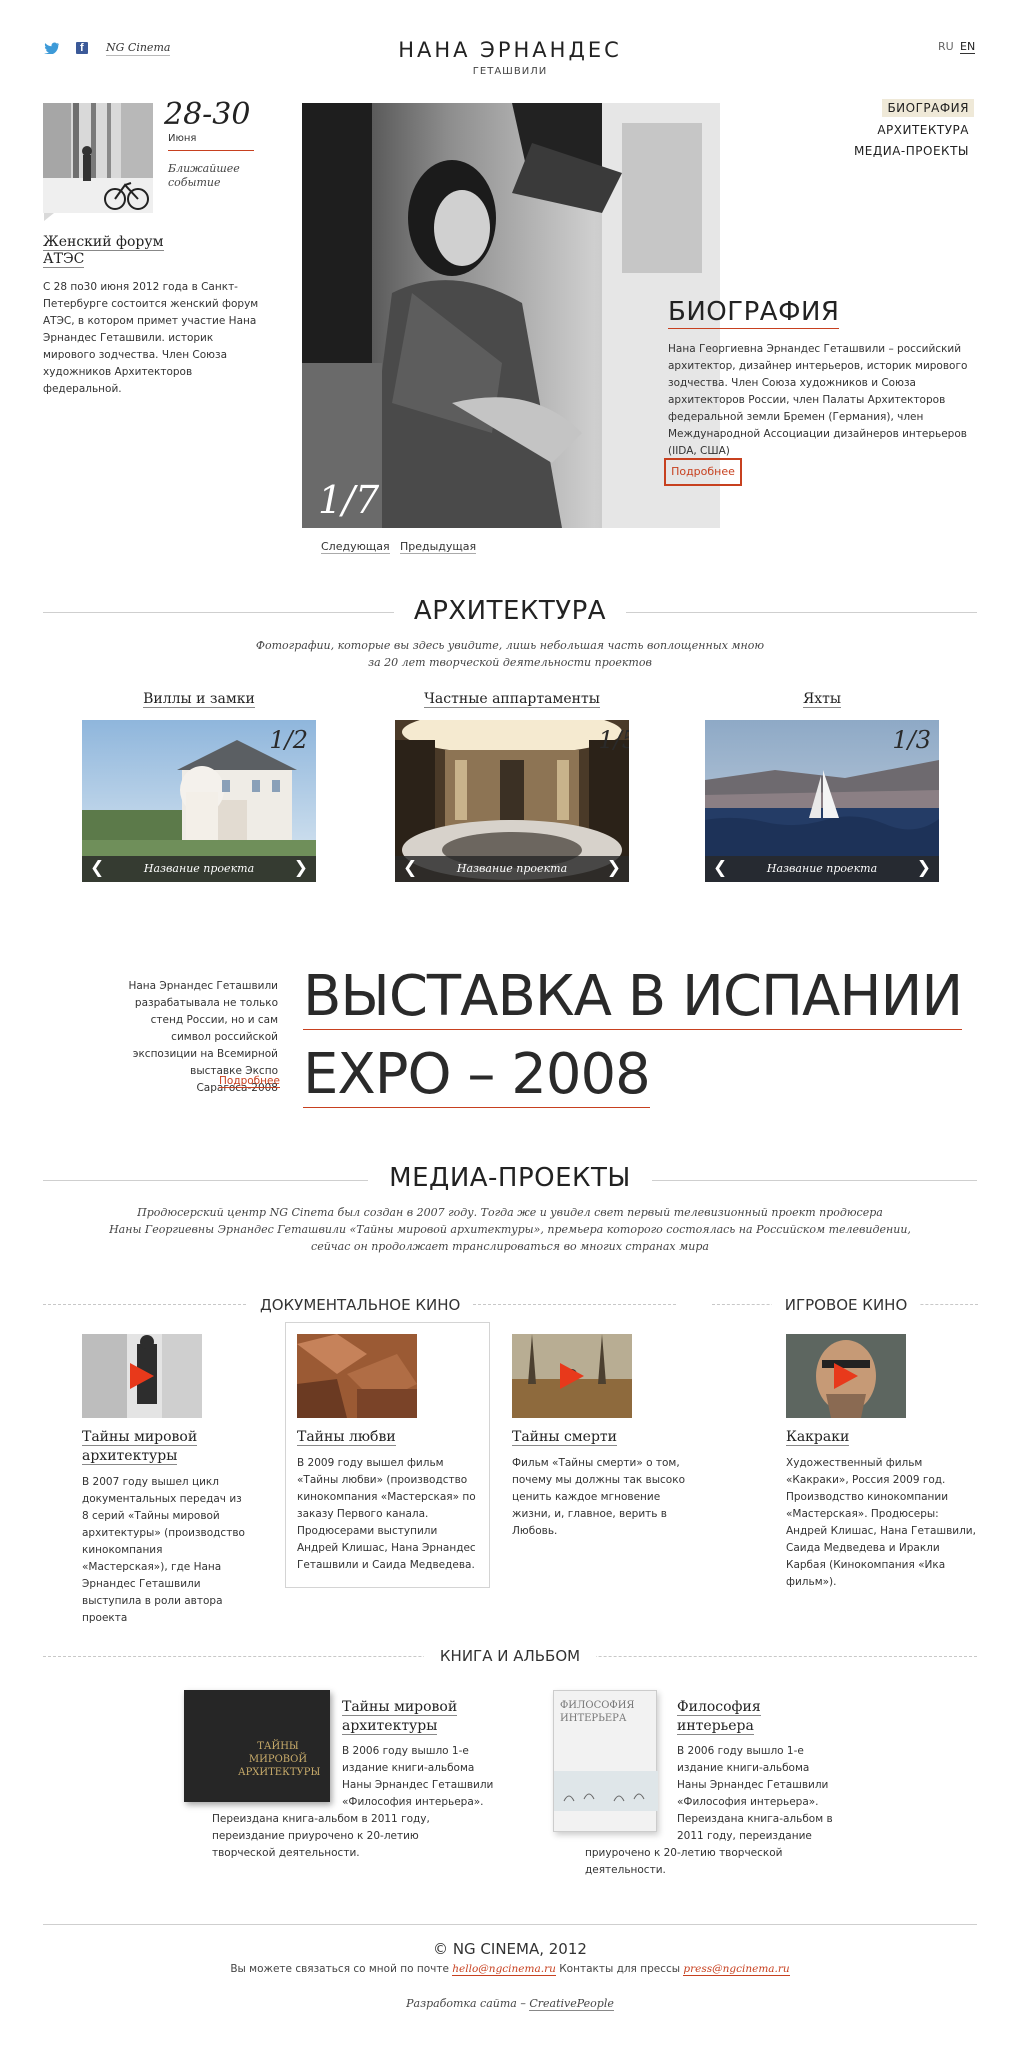 Image resolution: width=1020 pixels, height=2048 pixels. What do you see at coordinates (822, 699) in the screenshot?
I see `gallery-title-yachts: Яхты` at bounding box center [822, 699].